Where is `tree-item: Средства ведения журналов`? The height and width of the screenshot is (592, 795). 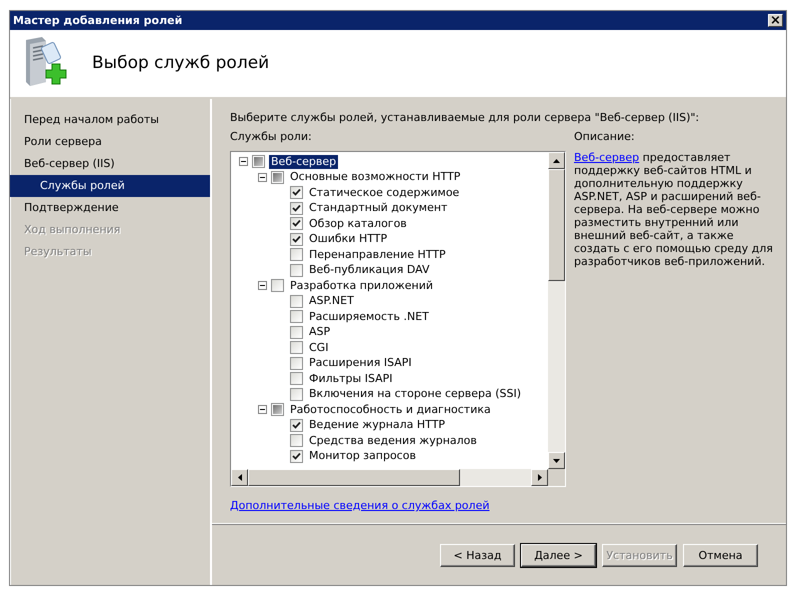 tree-item: Средства ведения журналов is located at coordinates (393, 441).